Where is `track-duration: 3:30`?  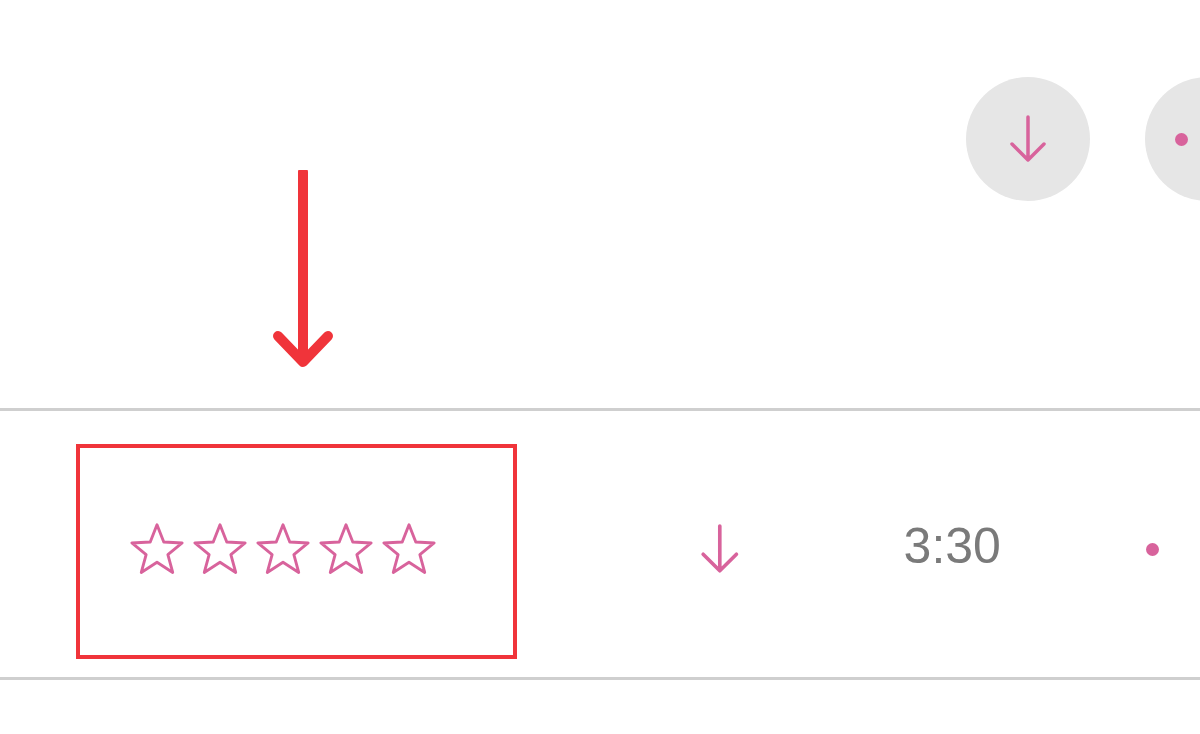 track-duration: 3:30 is located at coordinates (952, 546).